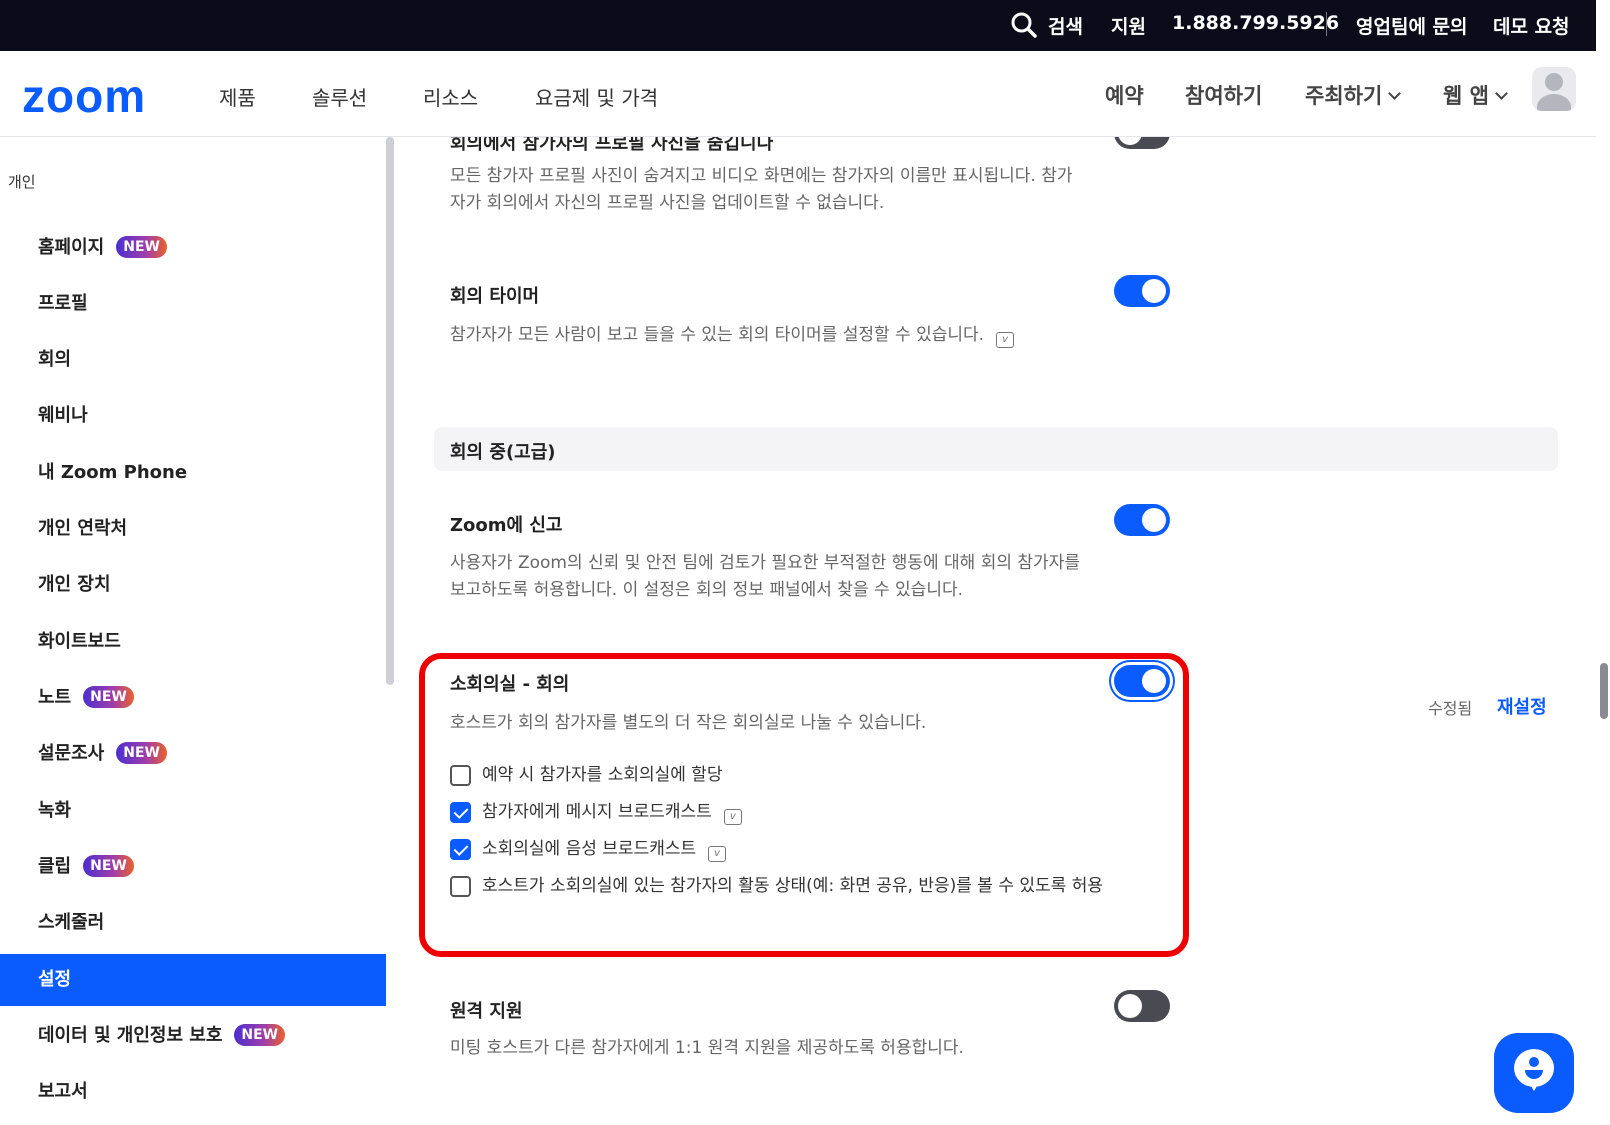  Describe the element at coordinates (193, 754) in the screenshot. I see `sidebar-item-surveys: 설문조사 NEW` at that location.